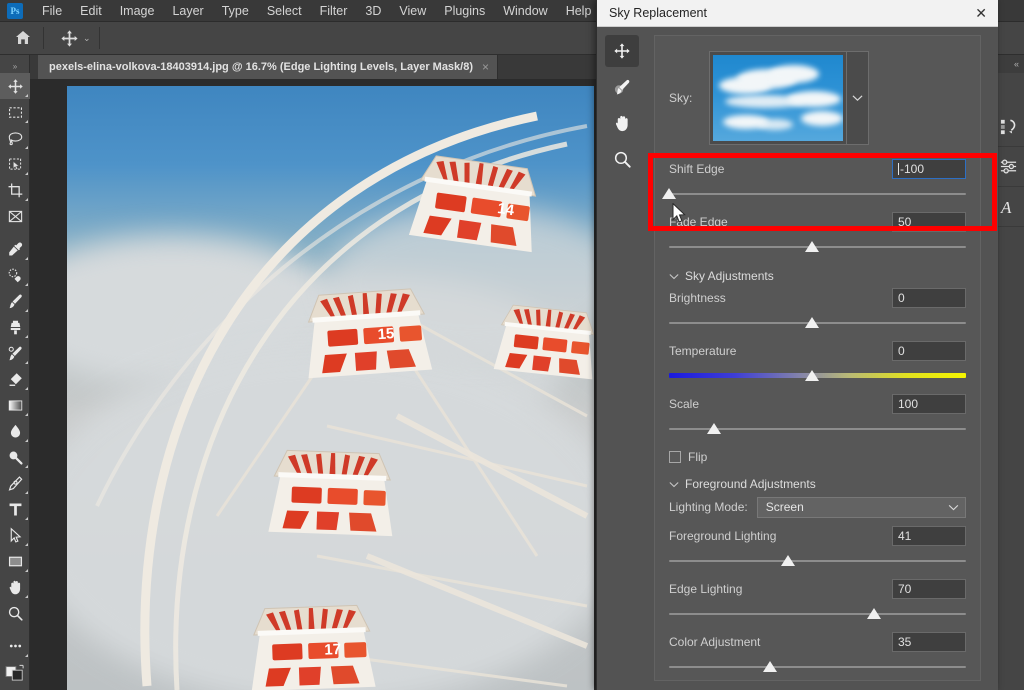 Image resolution: width=1024 pixels, height=690 pixels. I want to click on menu-type: Type, so click(235, 11).